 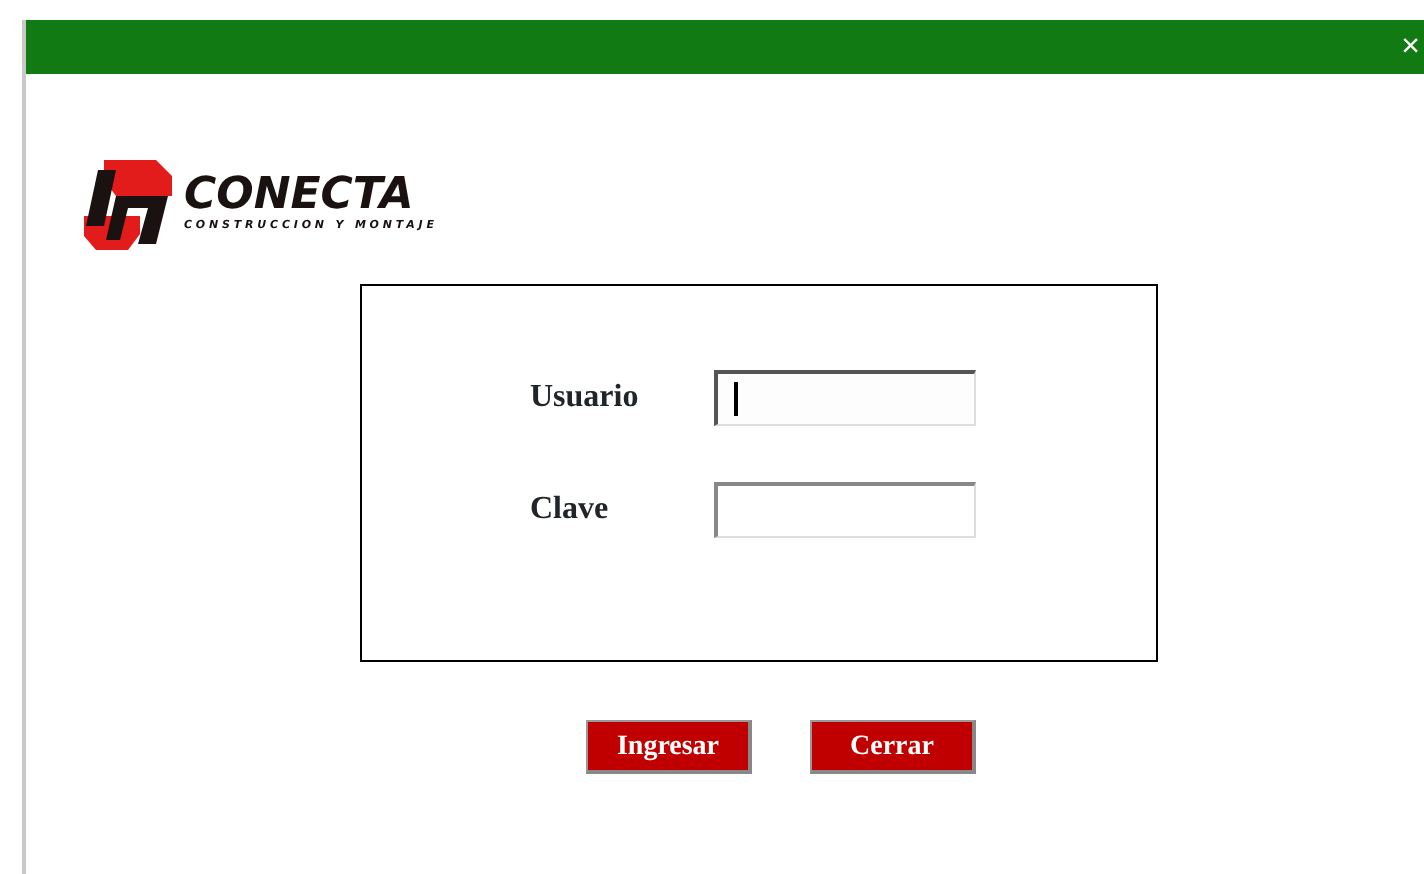 What do you see at coordinates (299, 195) in the screenshot?
I see `logo-name: CONECTA` at bounding box center [299, 195].